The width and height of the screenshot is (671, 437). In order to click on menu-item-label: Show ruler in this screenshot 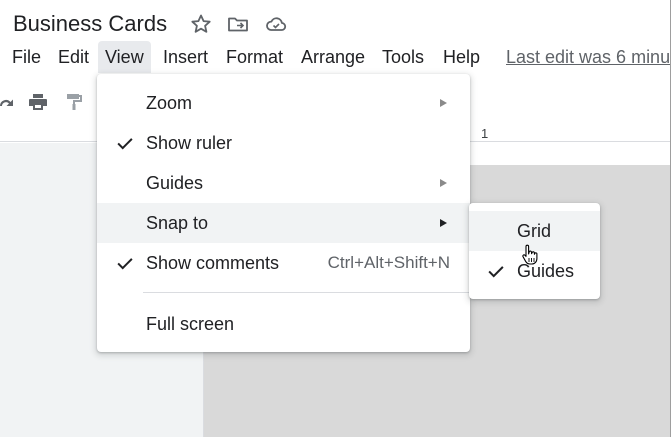, I will do `click(189, 143)`.